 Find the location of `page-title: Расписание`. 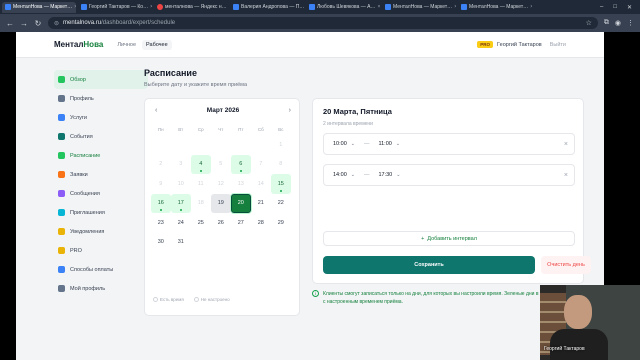

page-title: Расписание is located at coordinates (170, 73).